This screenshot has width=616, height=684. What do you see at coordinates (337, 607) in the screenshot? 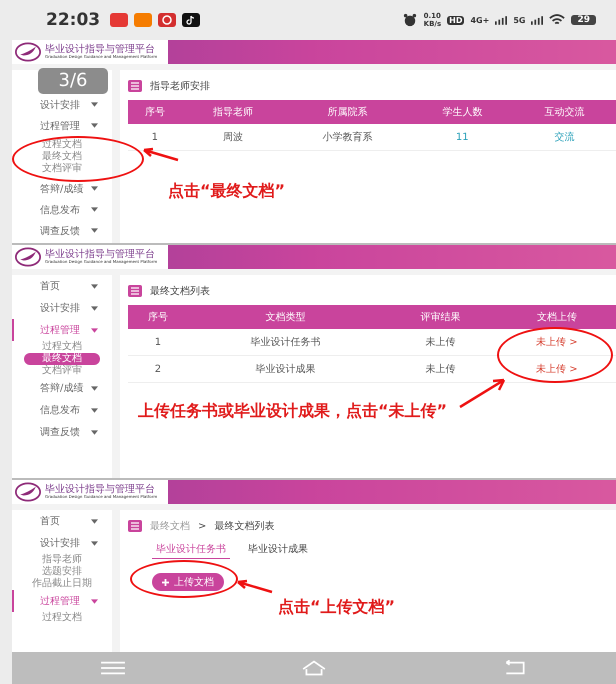
I see `annotation-text: 点击“上传文档”` at bounding box center [337, 607].